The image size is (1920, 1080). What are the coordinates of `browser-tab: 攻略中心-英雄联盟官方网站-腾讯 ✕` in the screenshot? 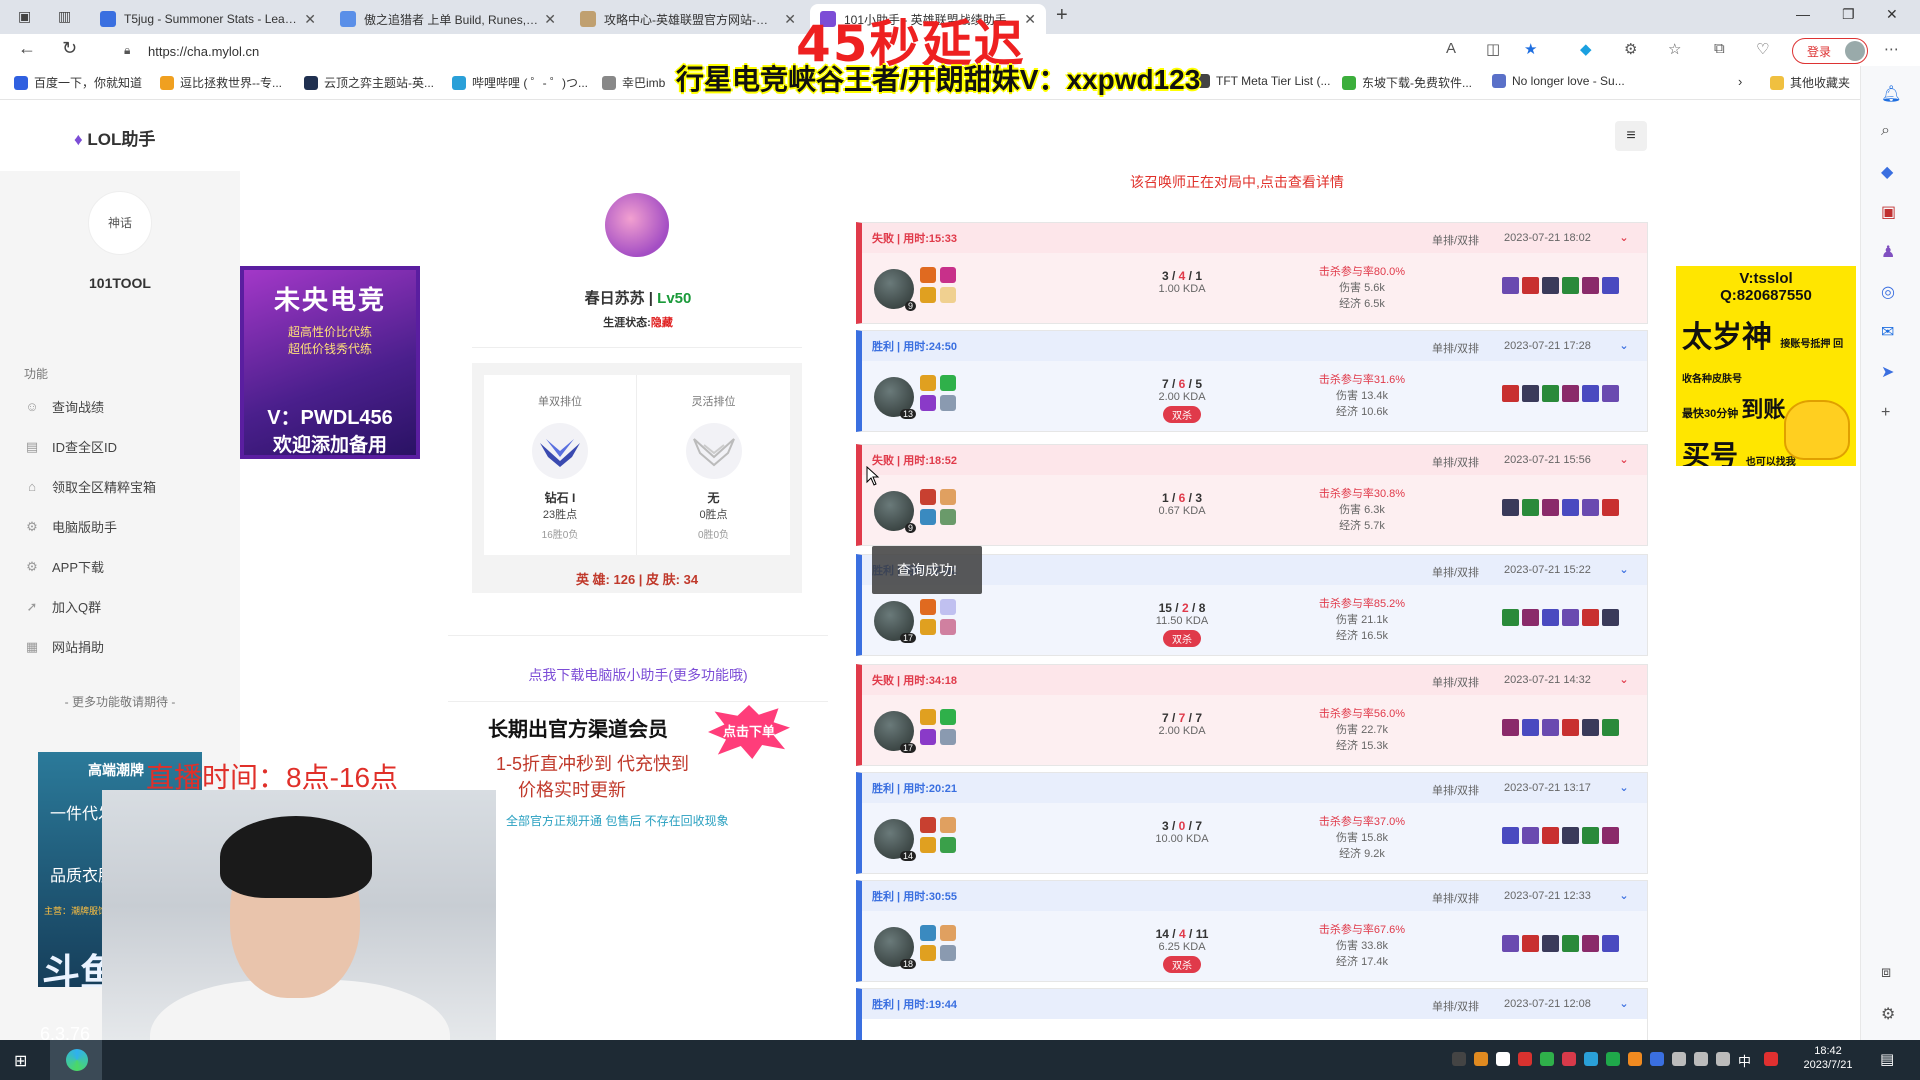 It's located at (688, 19).